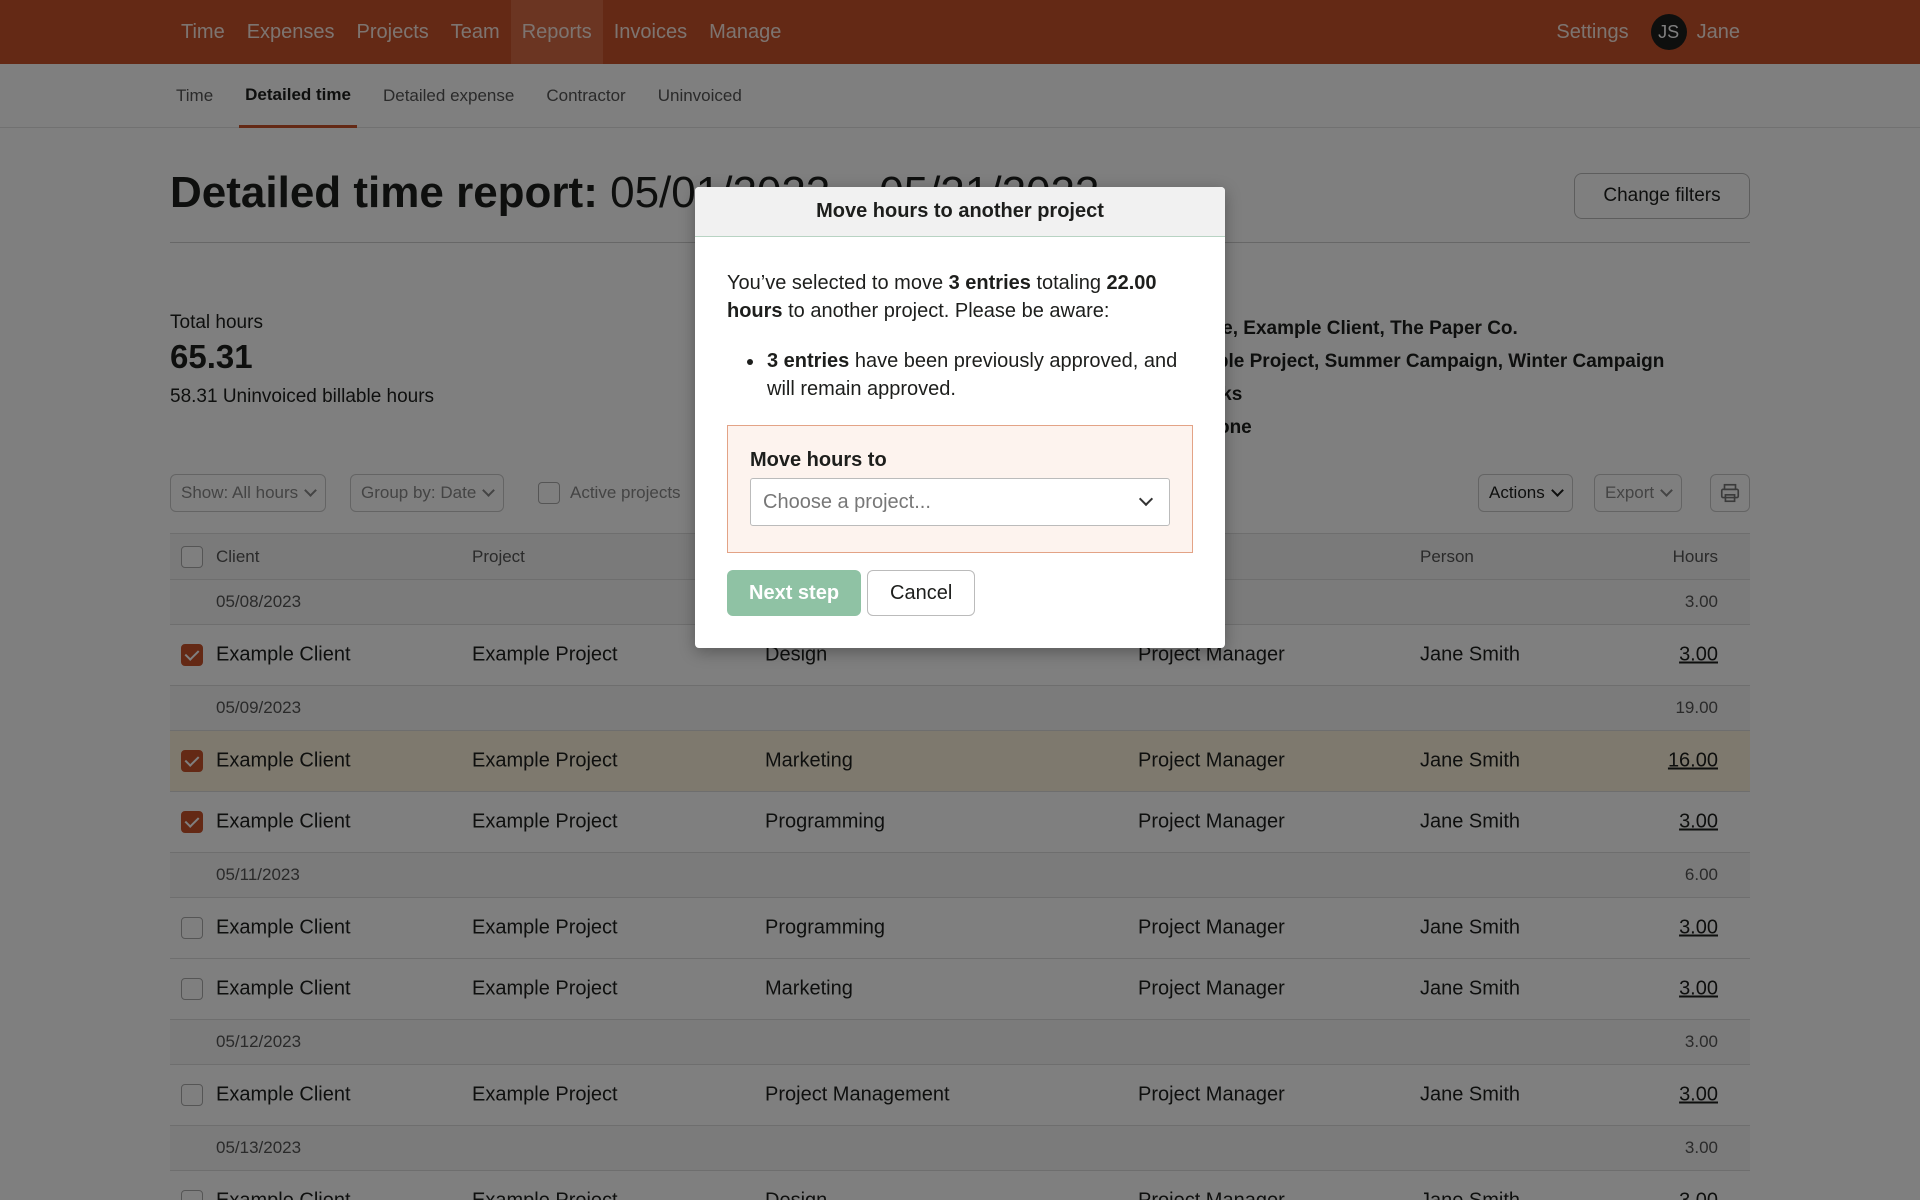 The image size is (1920, 1200). I want to click on warning-entries: 3 entries, so click(808, 361).